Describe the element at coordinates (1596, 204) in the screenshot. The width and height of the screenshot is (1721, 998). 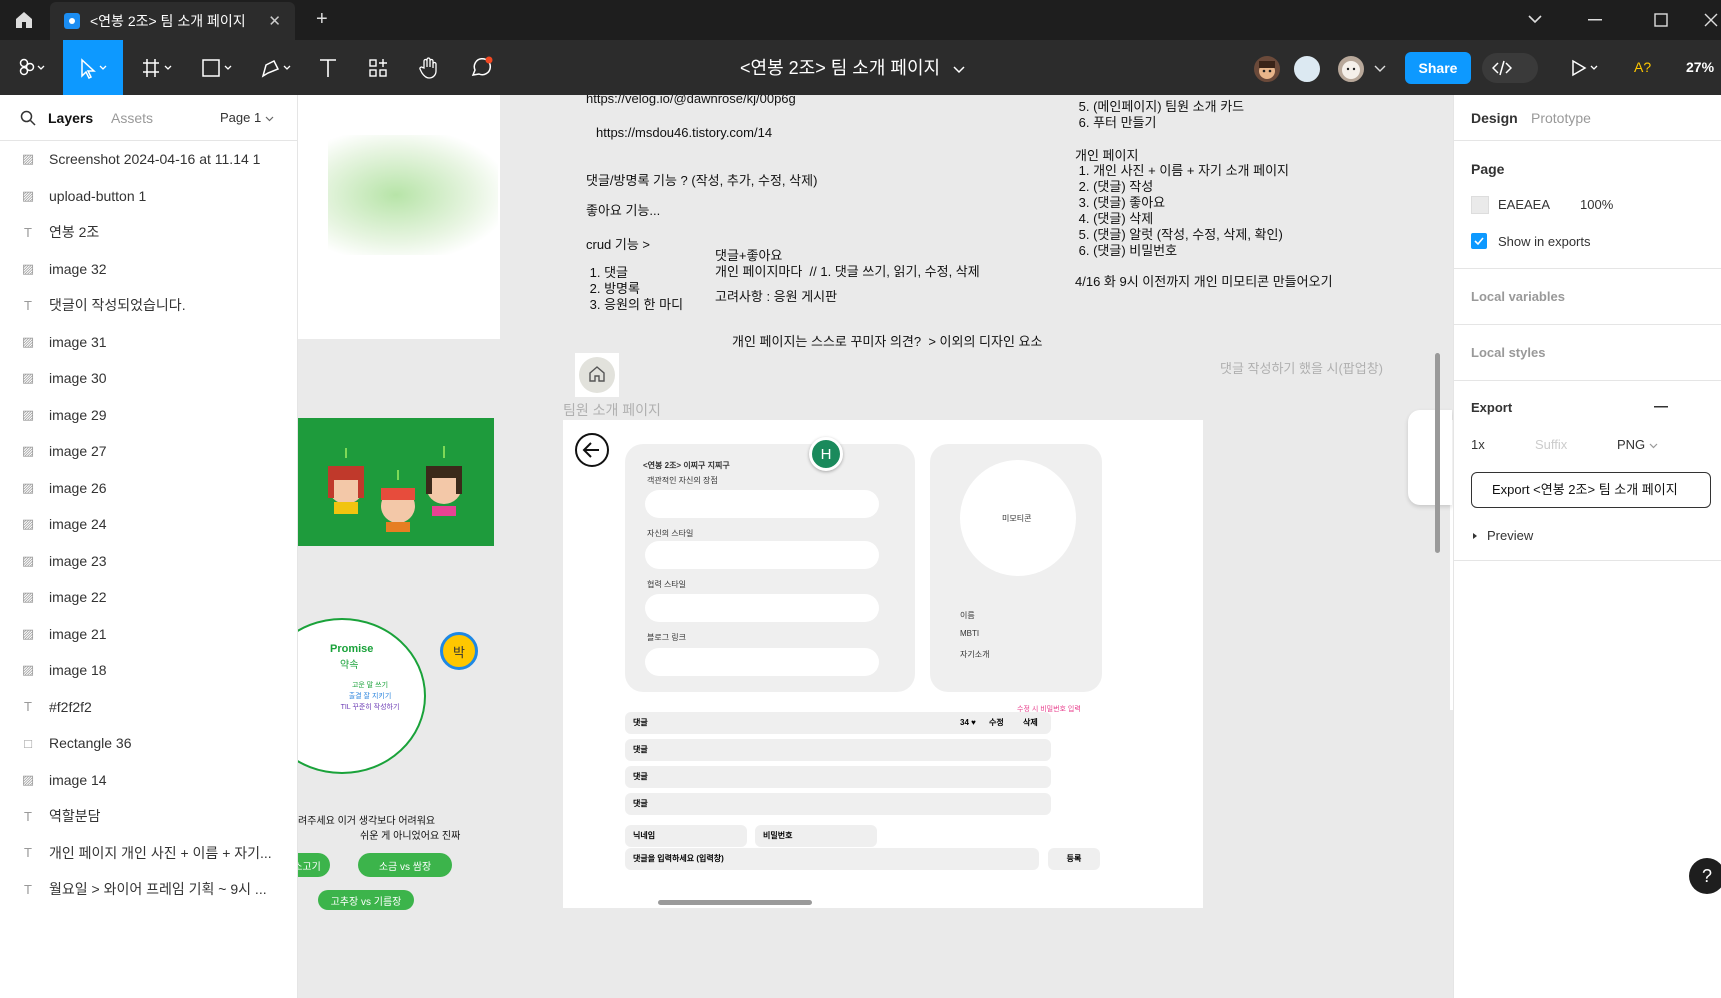
I see `bg-opacity-value: 100%` at that location.